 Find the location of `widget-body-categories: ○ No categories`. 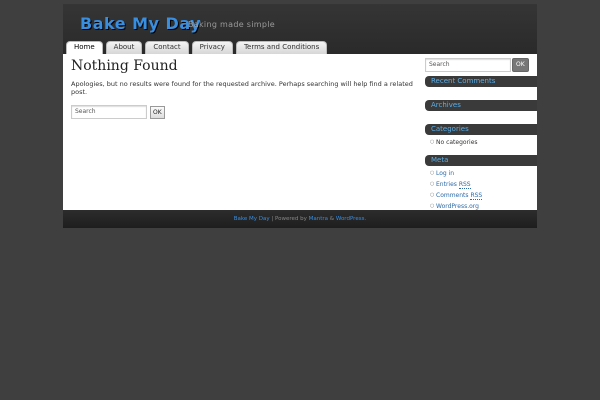

widget-body-categories: ○ No categories is located at coordinates (481, 143).